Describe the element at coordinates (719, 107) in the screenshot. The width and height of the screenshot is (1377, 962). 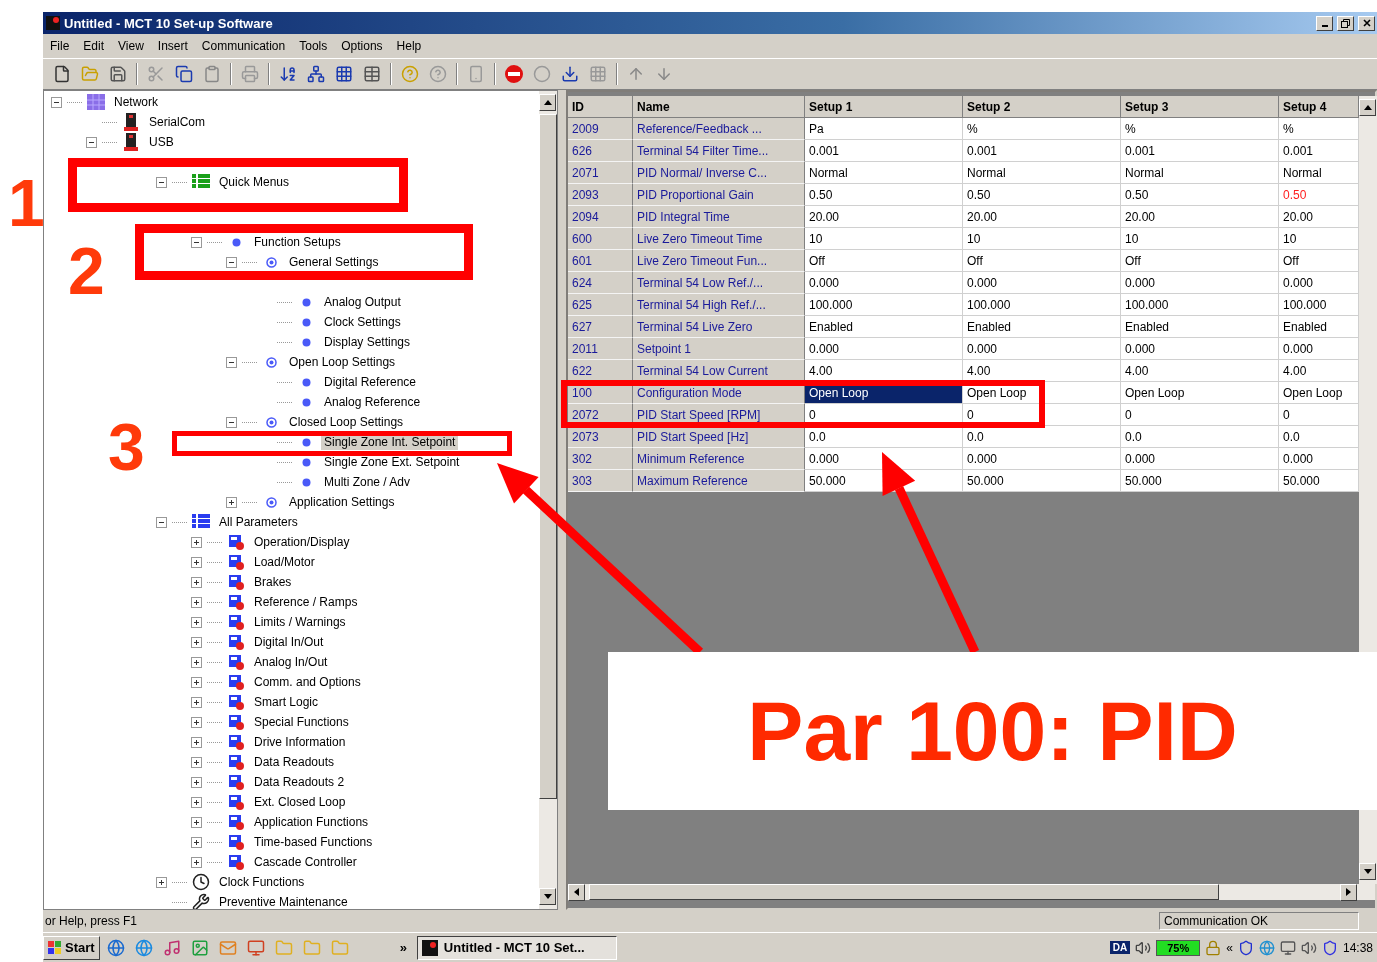
I see `column-header: Name` at that location.